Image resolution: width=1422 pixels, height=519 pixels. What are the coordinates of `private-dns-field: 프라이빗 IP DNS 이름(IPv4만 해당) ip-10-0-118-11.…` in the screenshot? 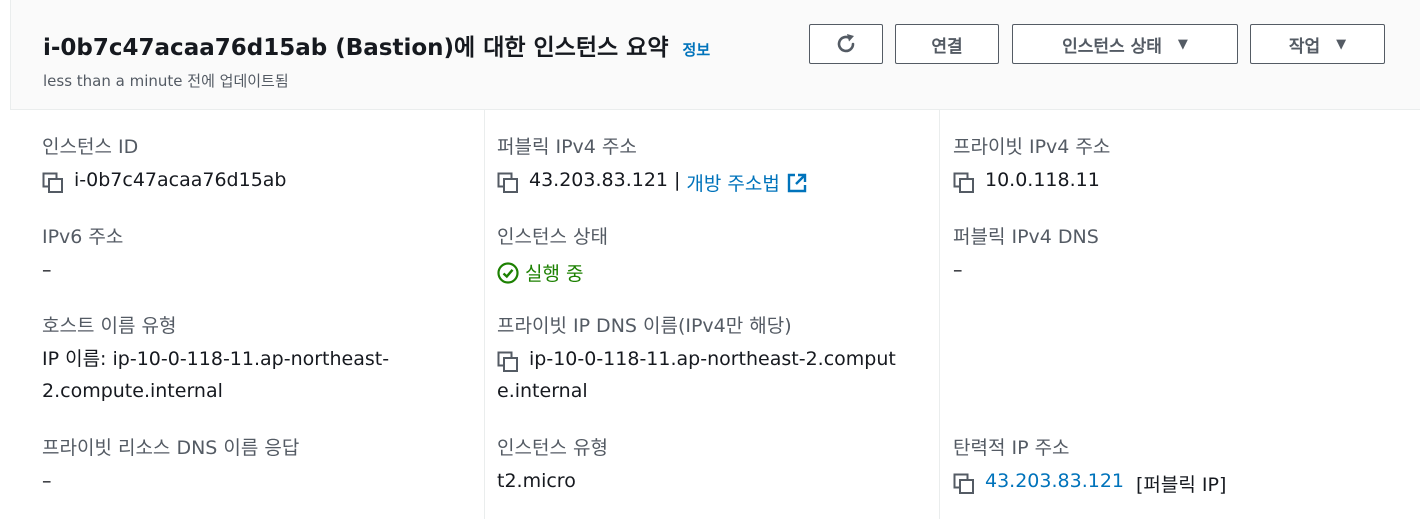 It's located at (696, 359).